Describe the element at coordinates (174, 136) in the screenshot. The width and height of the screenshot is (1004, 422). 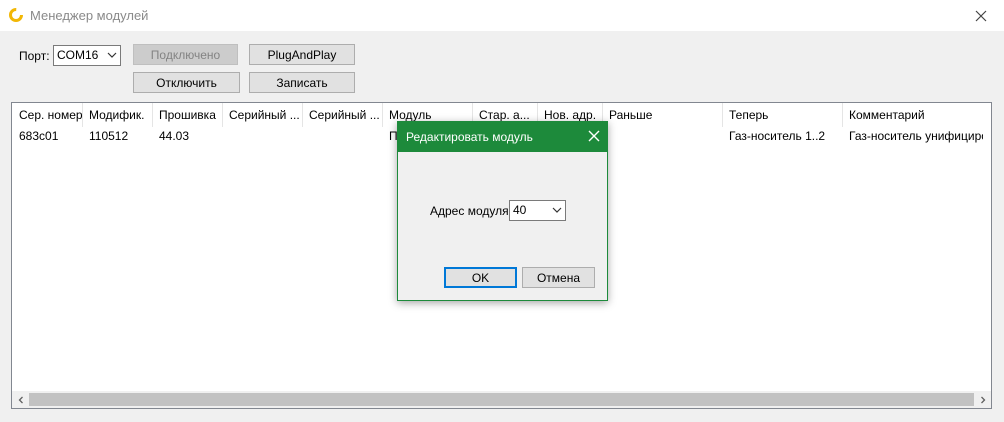
I see `table-cell: 44.03` at that location.